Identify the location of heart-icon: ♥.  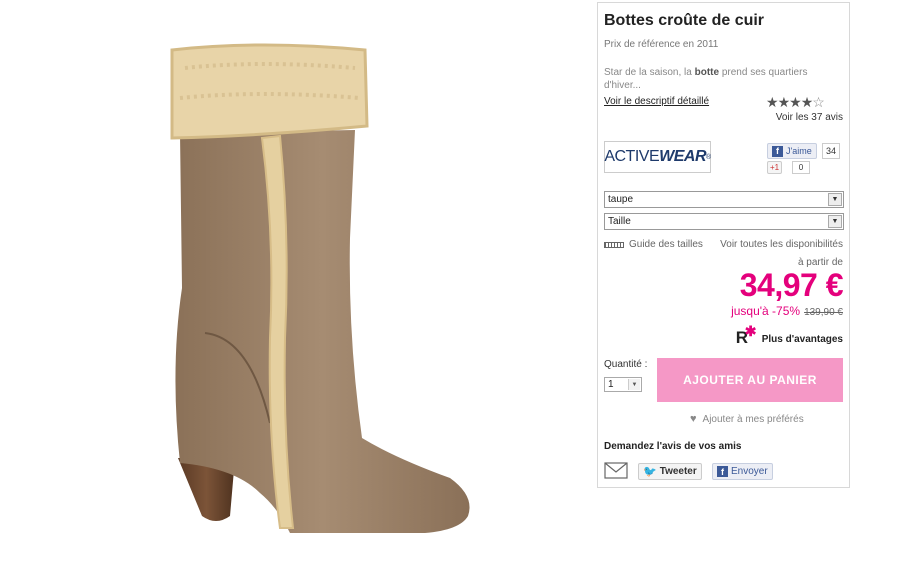
(693, 419).